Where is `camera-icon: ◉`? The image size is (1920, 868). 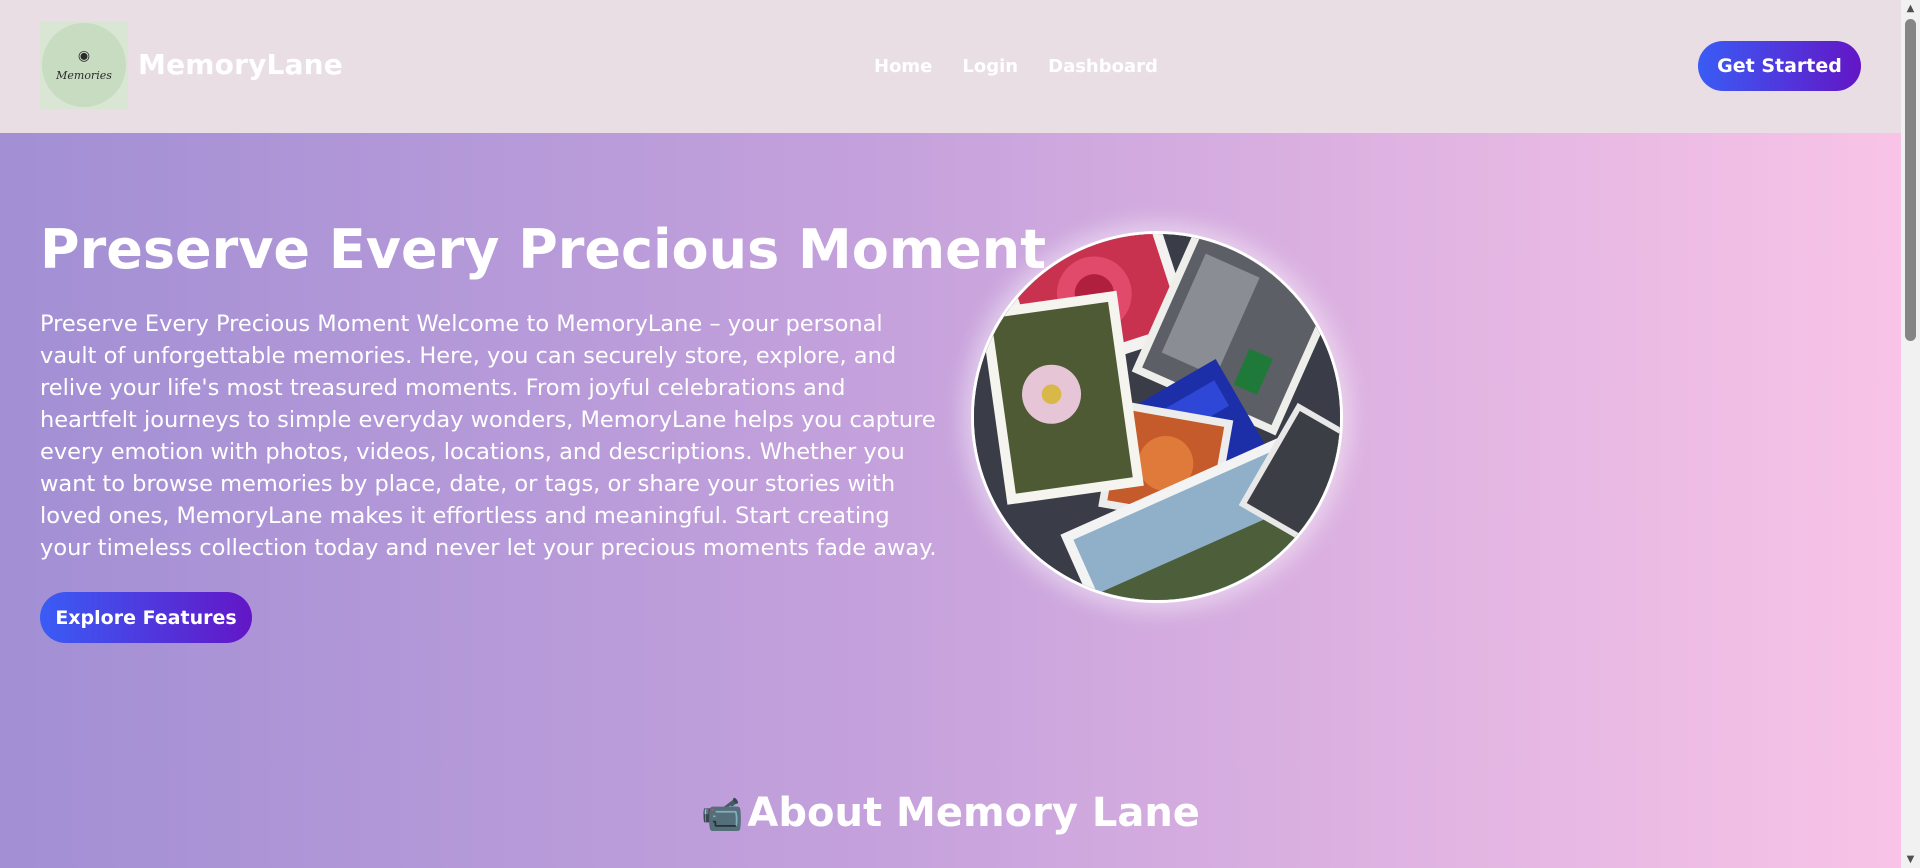
camera-icon: ◉ is located at coordinates (84, 55).